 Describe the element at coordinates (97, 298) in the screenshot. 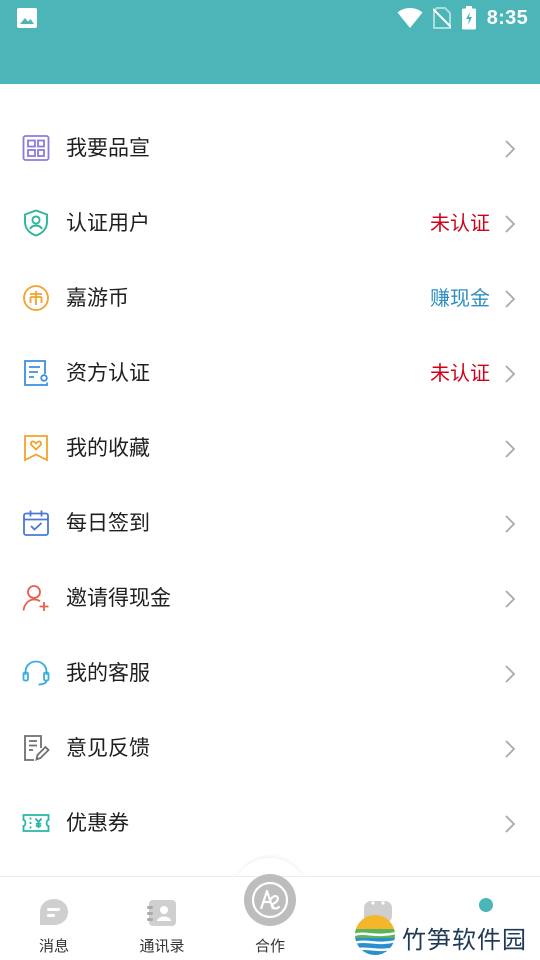

I see `menu-item-label: 嘉游币` at that location.